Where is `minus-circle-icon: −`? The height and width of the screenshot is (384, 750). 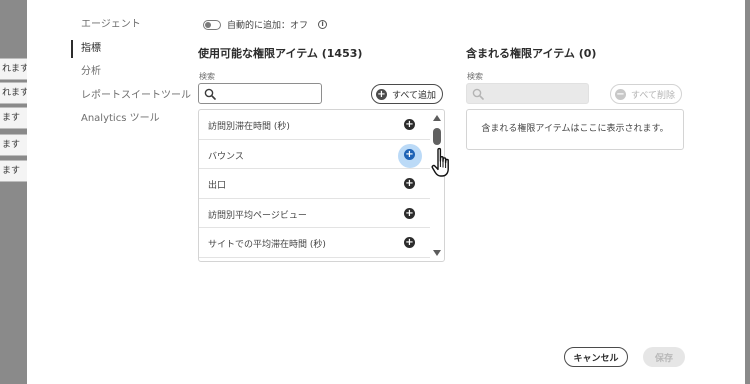 minus-circle-icon: − is located at coordinates (620, 94).